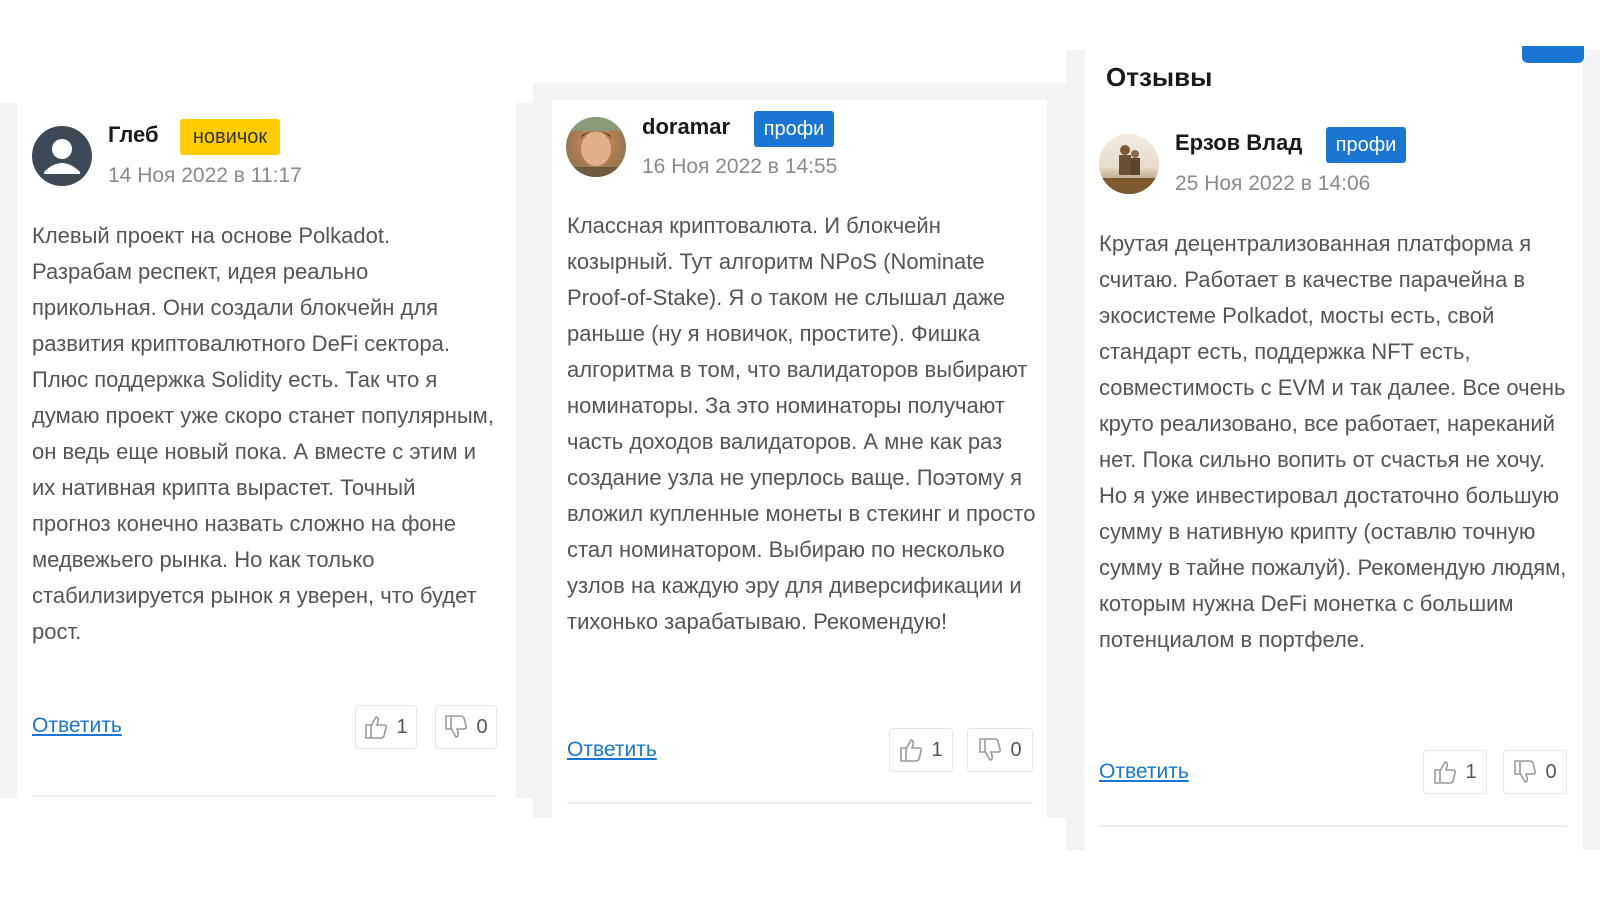 This screenshot has width=1600, height=900. What do you see at coordinates (205, 175) in the screenshot?
I see `review-date: 14 Ноя 2022 в 11:17` at bounding box center [205, 175].